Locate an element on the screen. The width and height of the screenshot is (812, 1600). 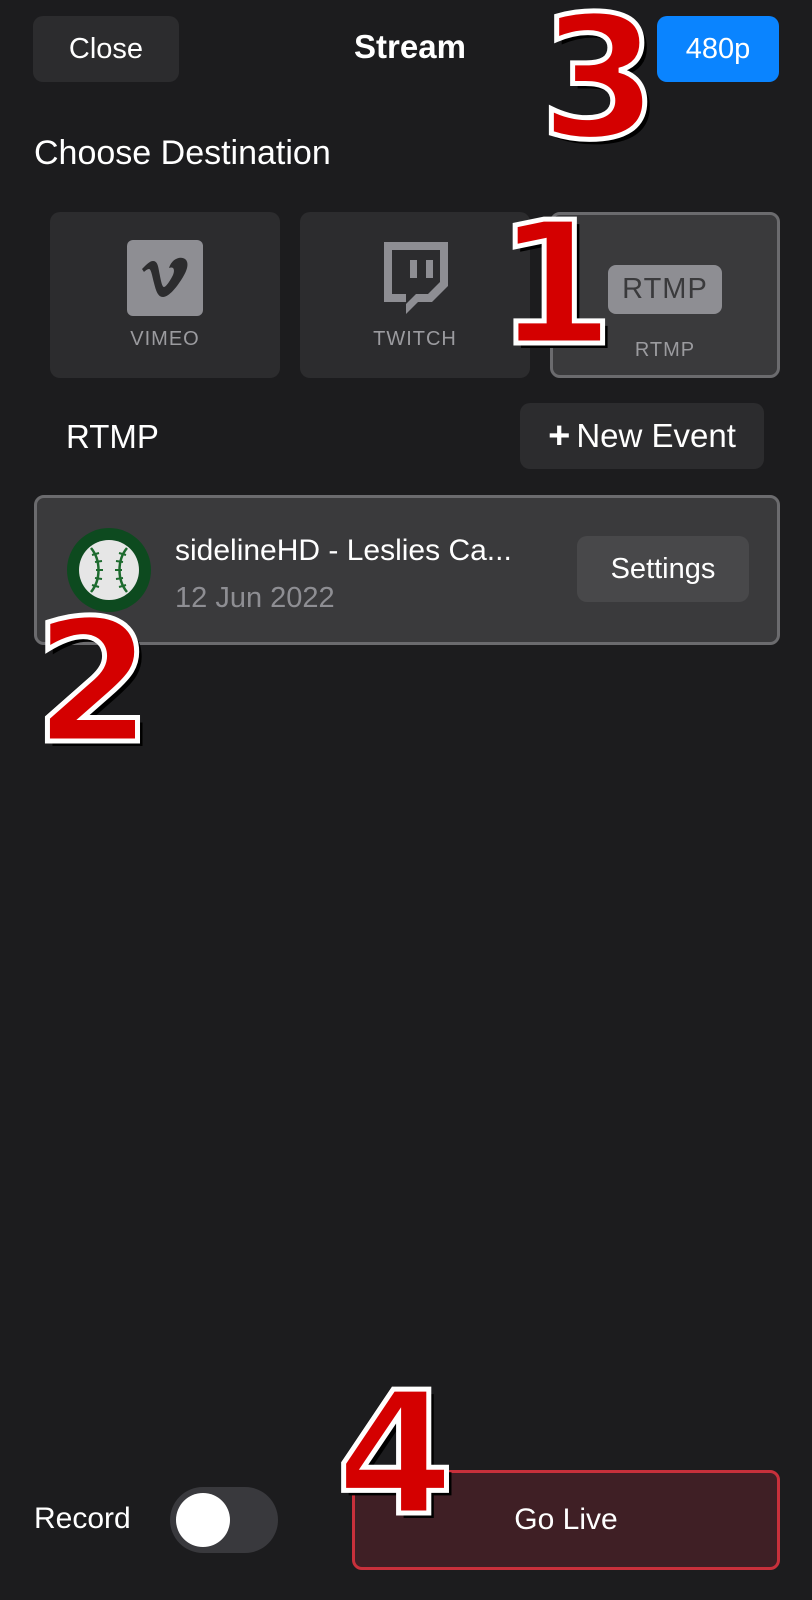
toggle-knob is located at coordinates (203, 1520).